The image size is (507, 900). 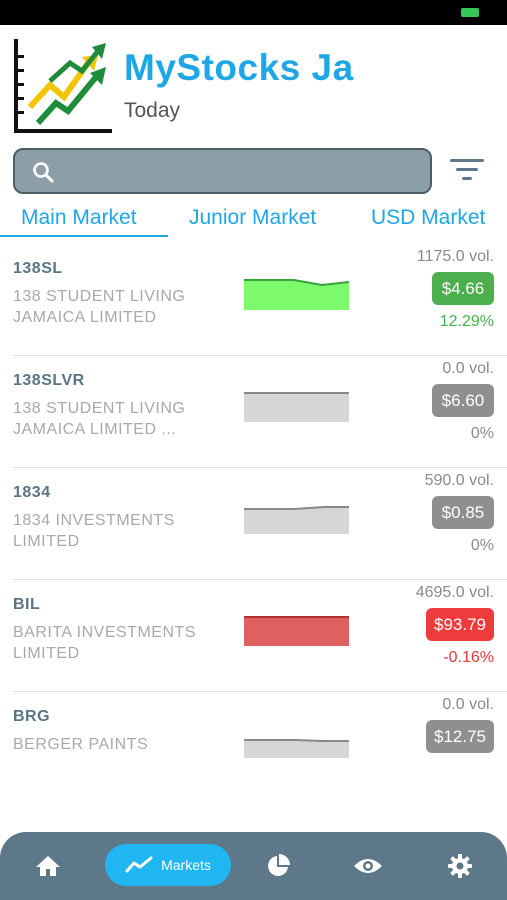 I want to click on stock-symbol: BIL, so click(x=27, y=604).